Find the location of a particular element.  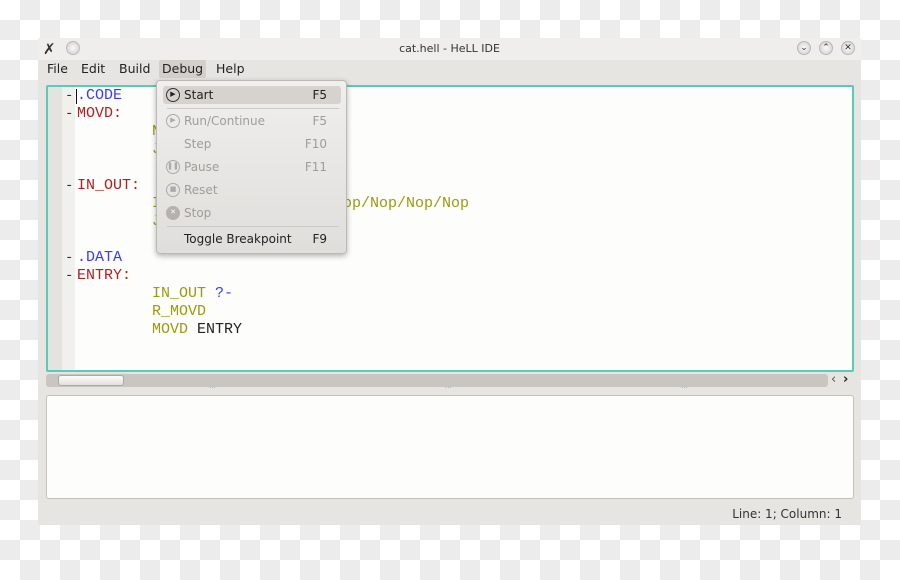

maximize-button: ⌃ is located at coordinates (826, 48).